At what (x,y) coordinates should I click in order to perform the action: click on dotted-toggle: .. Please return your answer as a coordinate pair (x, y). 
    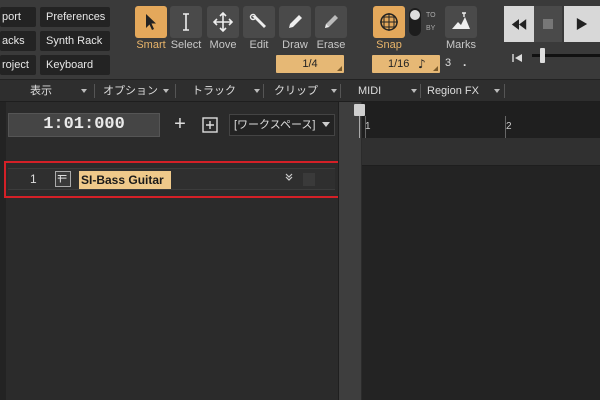
    Looking at the image, I should click on (464, 62).